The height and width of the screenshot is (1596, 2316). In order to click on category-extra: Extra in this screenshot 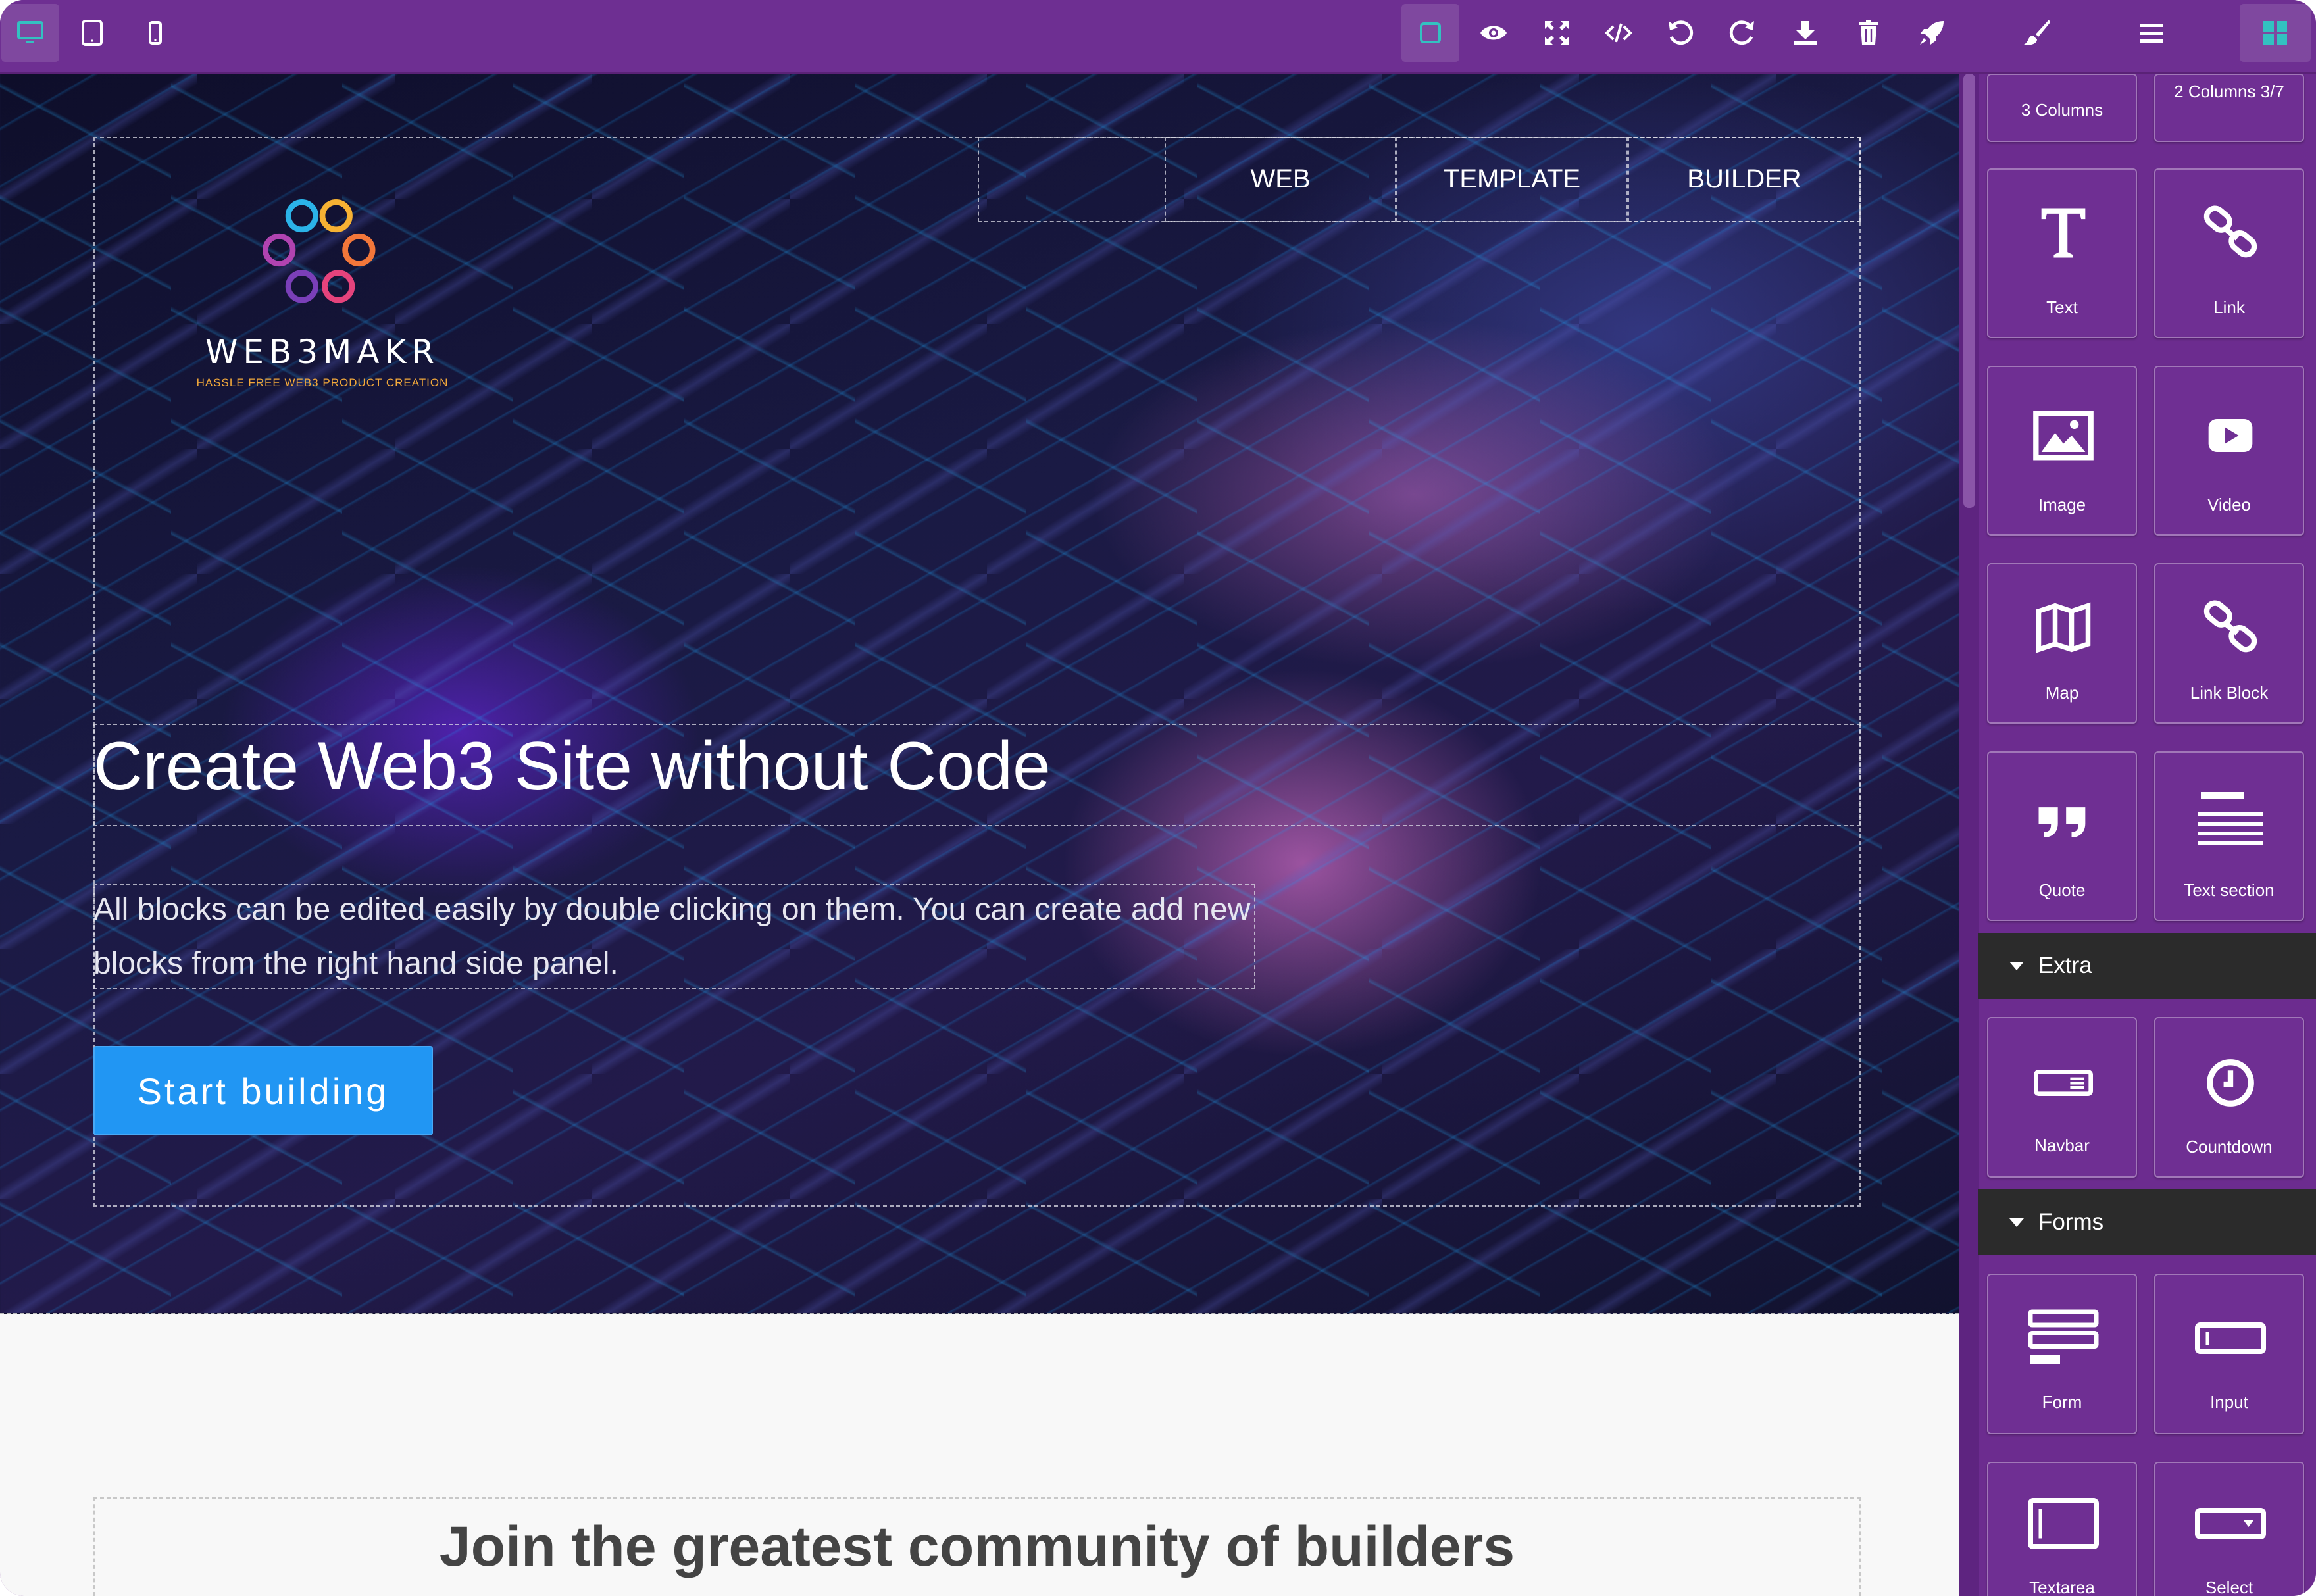, I will do `click(2147, 966)`.